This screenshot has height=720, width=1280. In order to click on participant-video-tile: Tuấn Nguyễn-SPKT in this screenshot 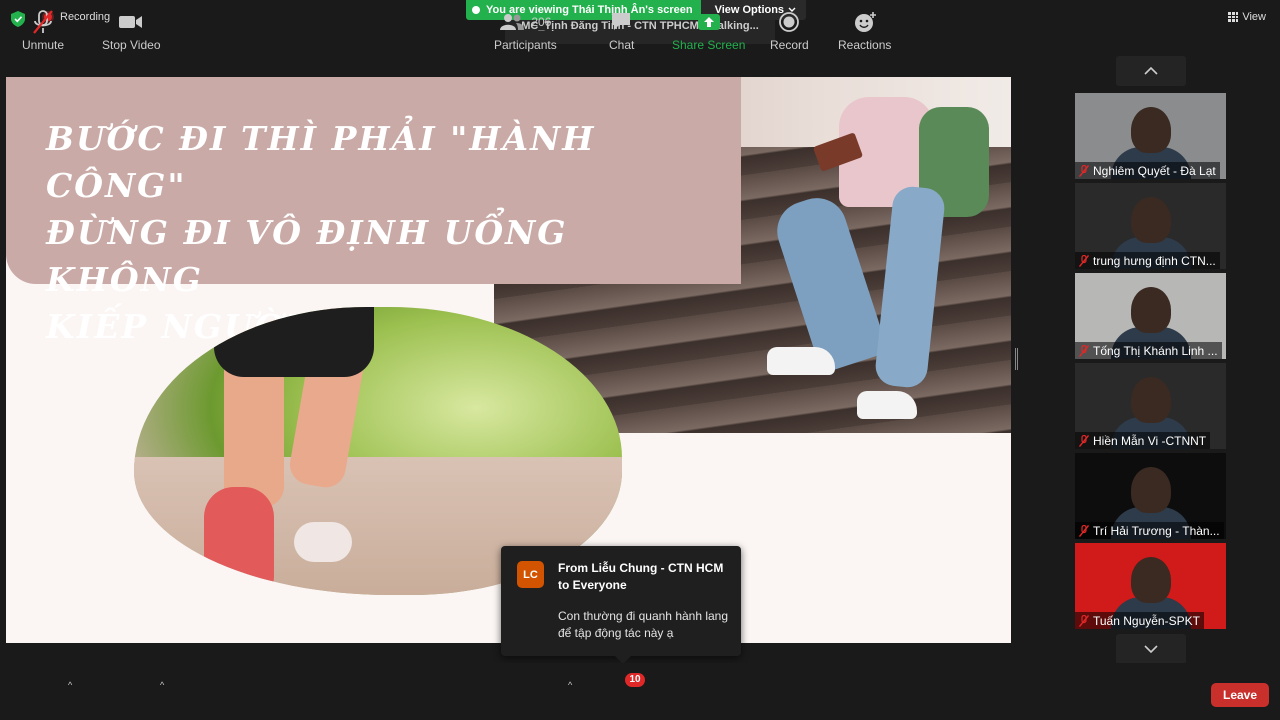, I will do `click(1150, 586)`.